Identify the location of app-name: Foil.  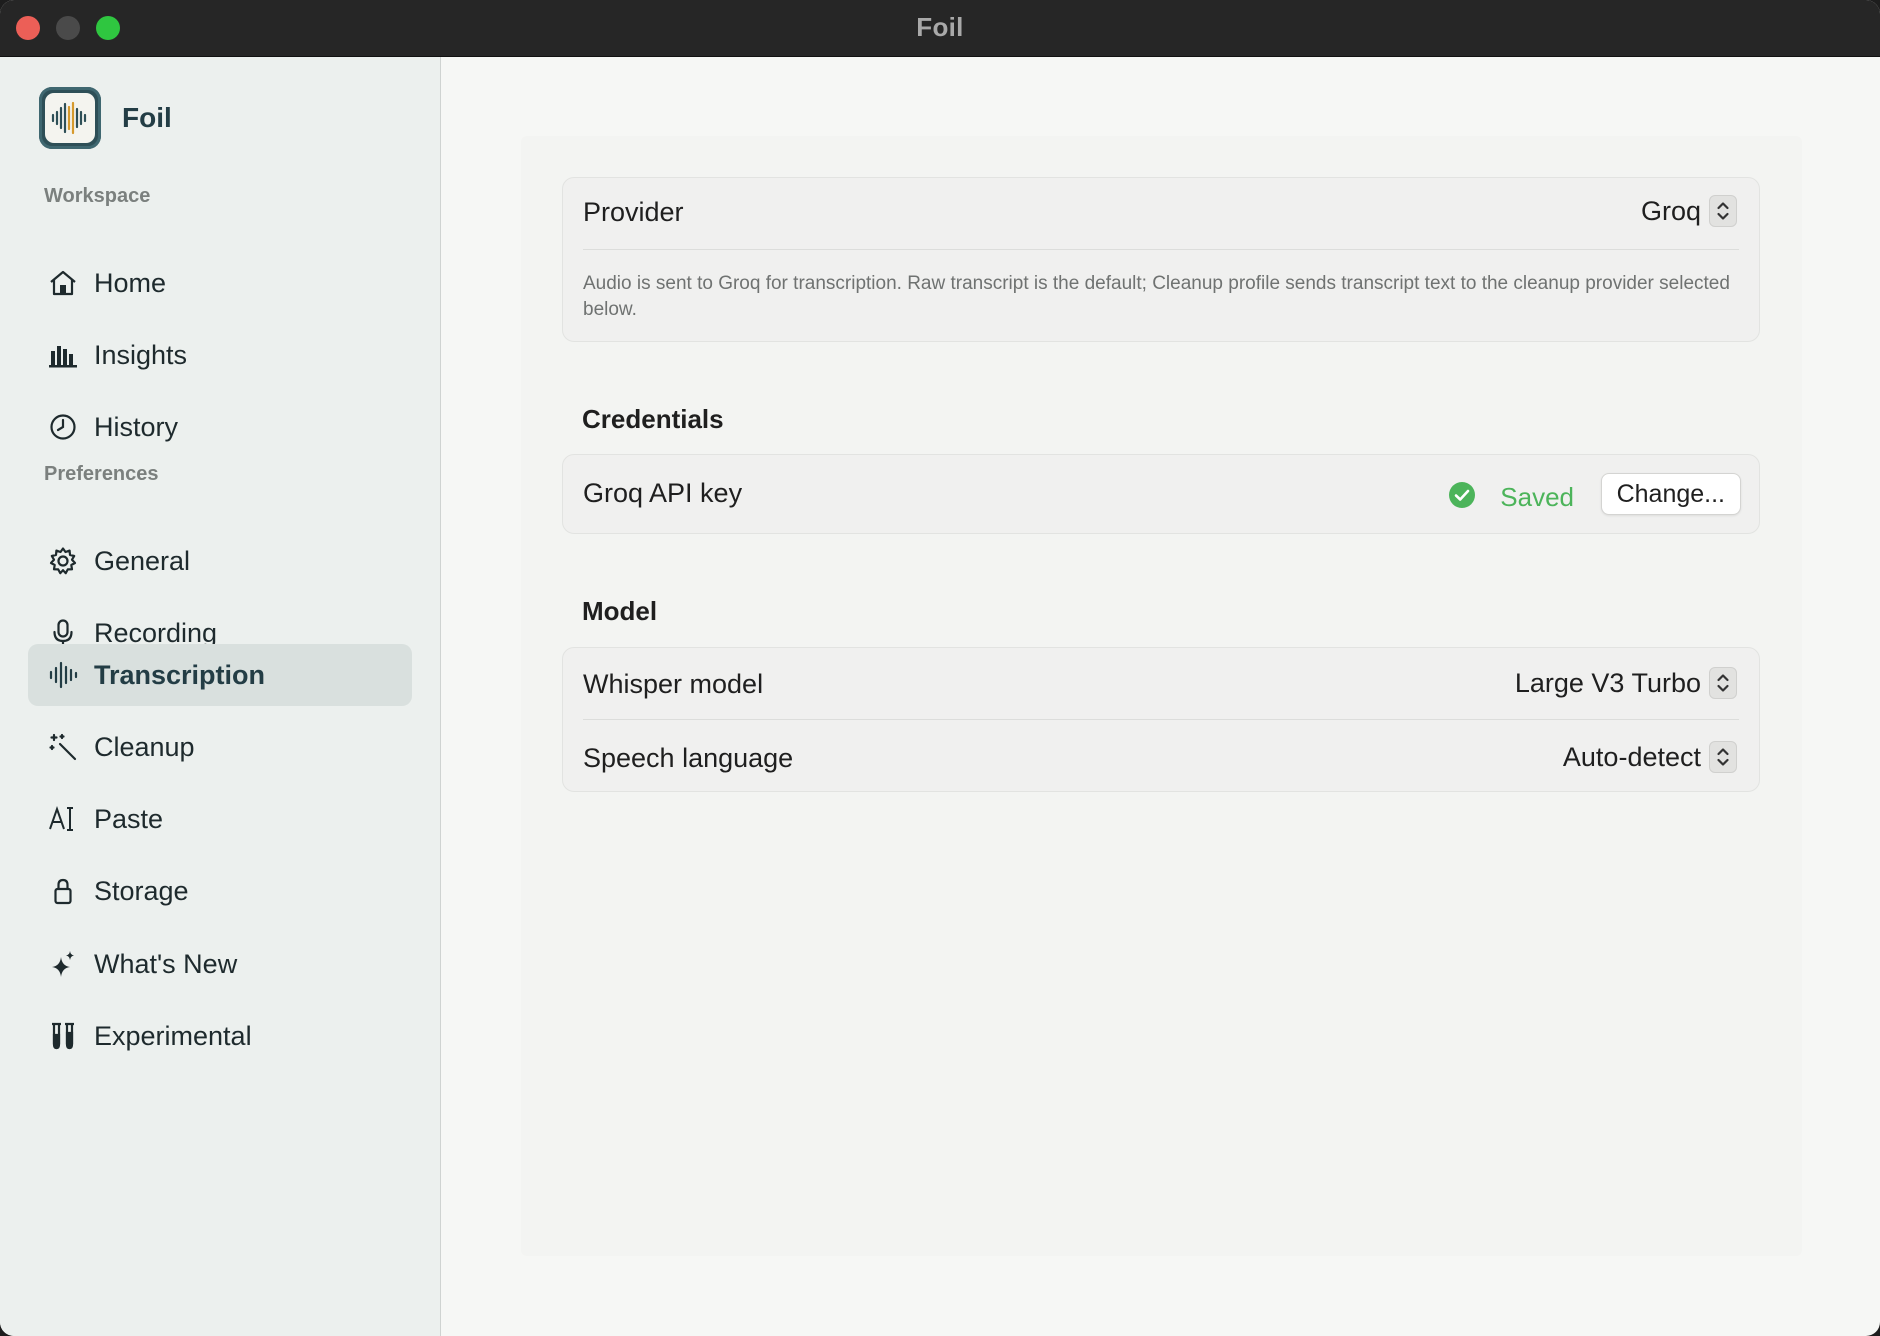
(147, 117).